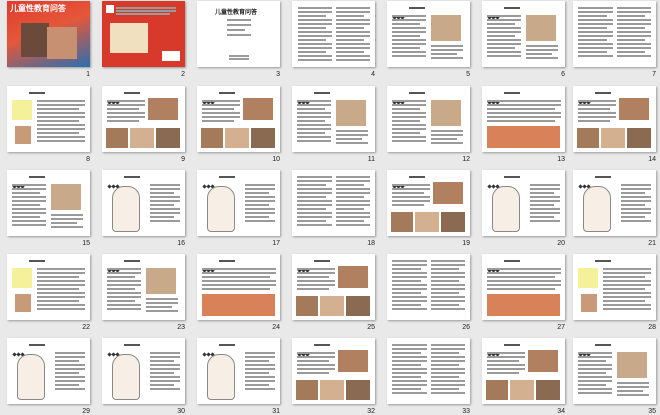 The height and width of the screenshot is (415, 660). Describe the element at coordinates (371, 243) in the screenshot. I see `slide-number: 18` at that location.